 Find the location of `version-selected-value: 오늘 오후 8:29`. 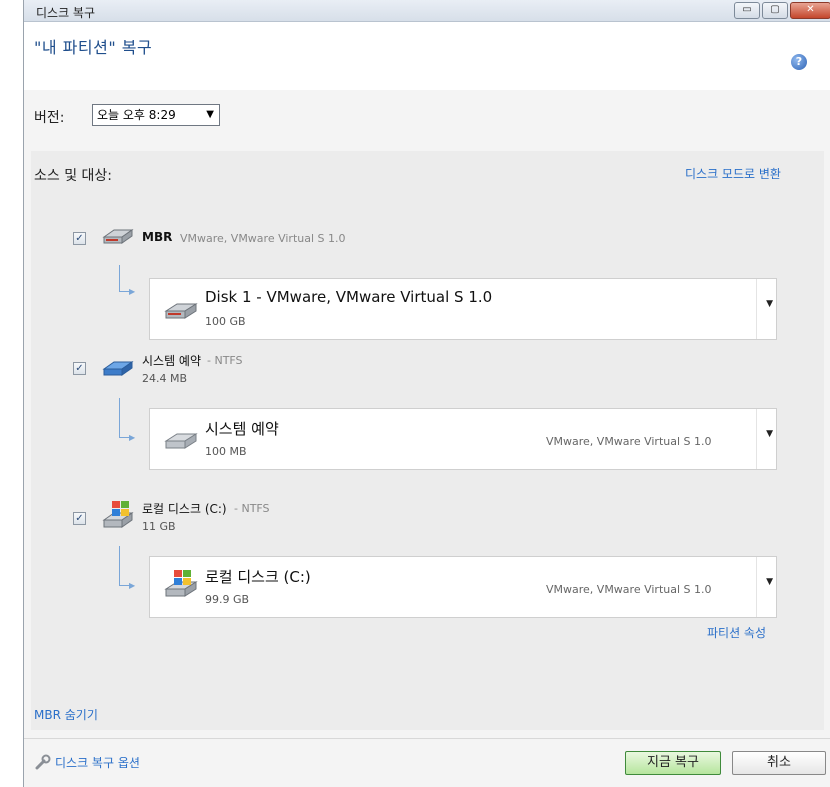

version-selected-value: 오늘 오후 8:29 is located at coordinates (136, 115).